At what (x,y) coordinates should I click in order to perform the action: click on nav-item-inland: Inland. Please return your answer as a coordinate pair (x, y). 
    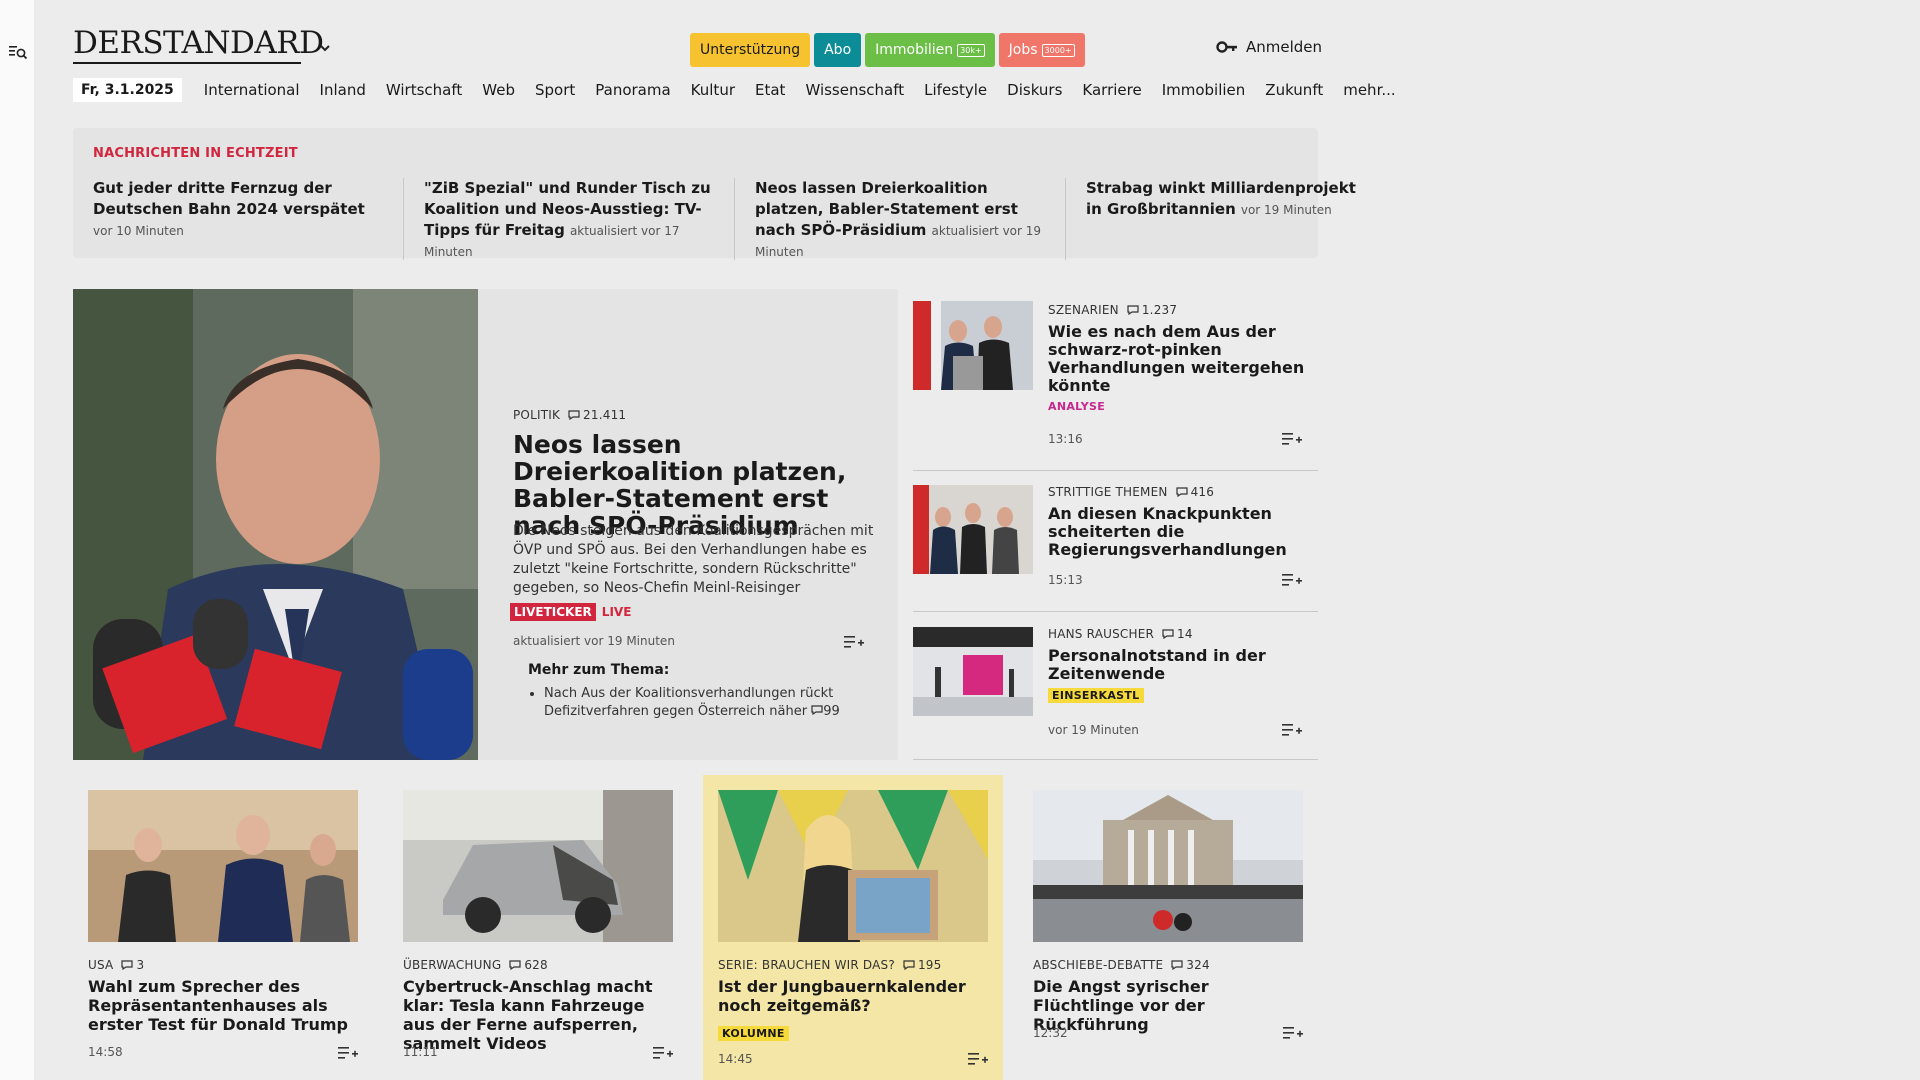
    Looking at the image, I should click on (343, 90).